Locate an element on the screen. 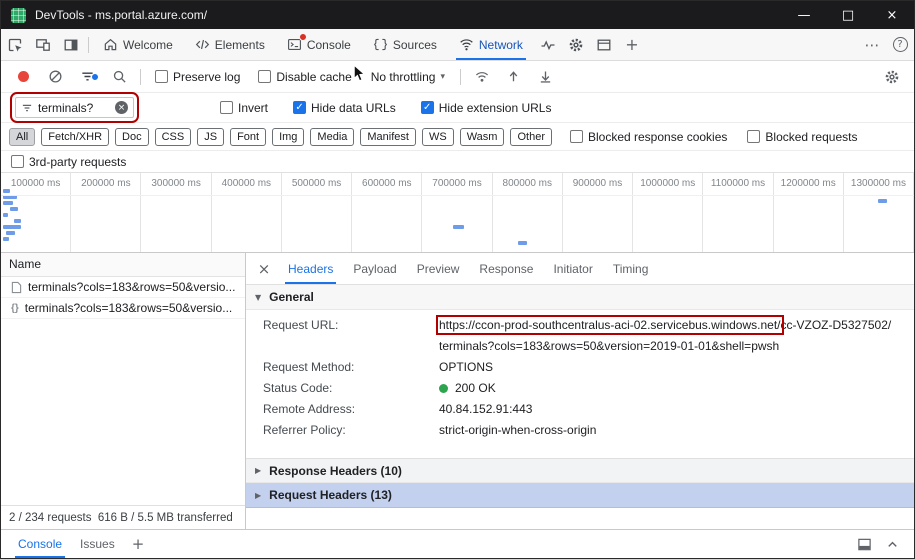  maximize-button: □ is located at coordinates (848, 15).